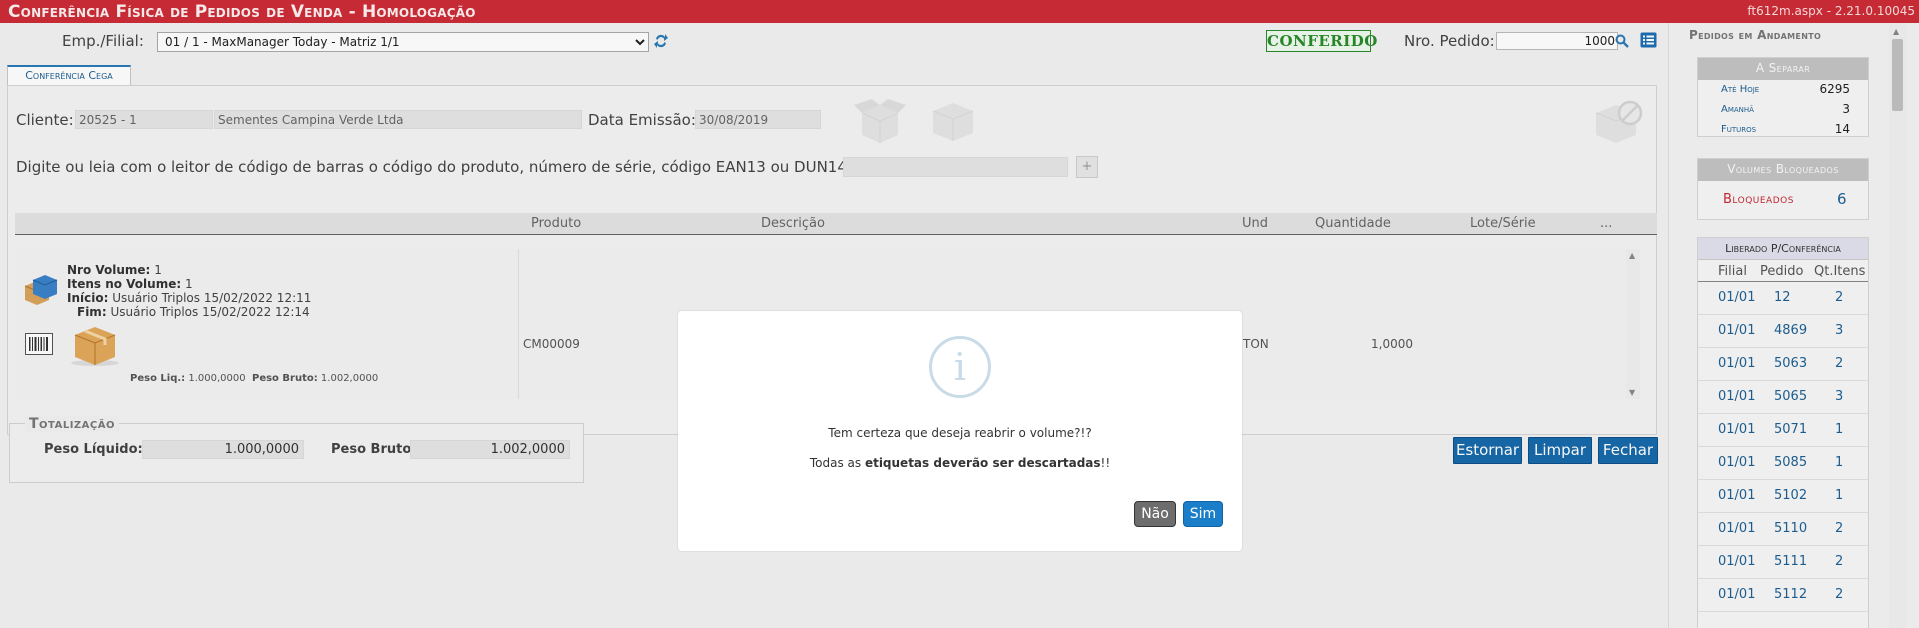 This screenshot has height=628, width=1919. I want to click on warn-suffix: !!, so click(1105, 463).